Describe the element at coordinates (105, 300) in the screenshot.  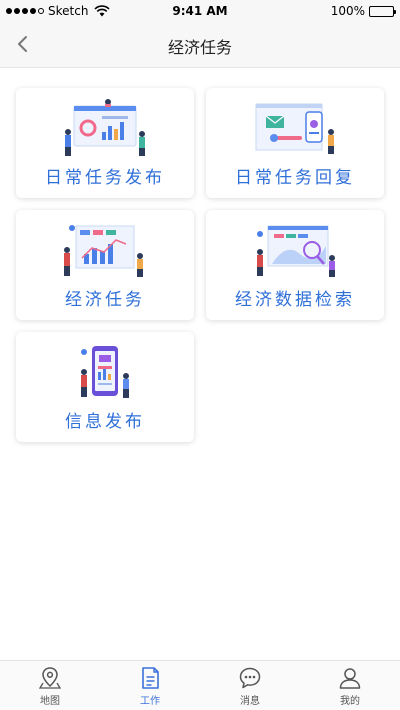
I see `card-label: 经济任务` at that location.